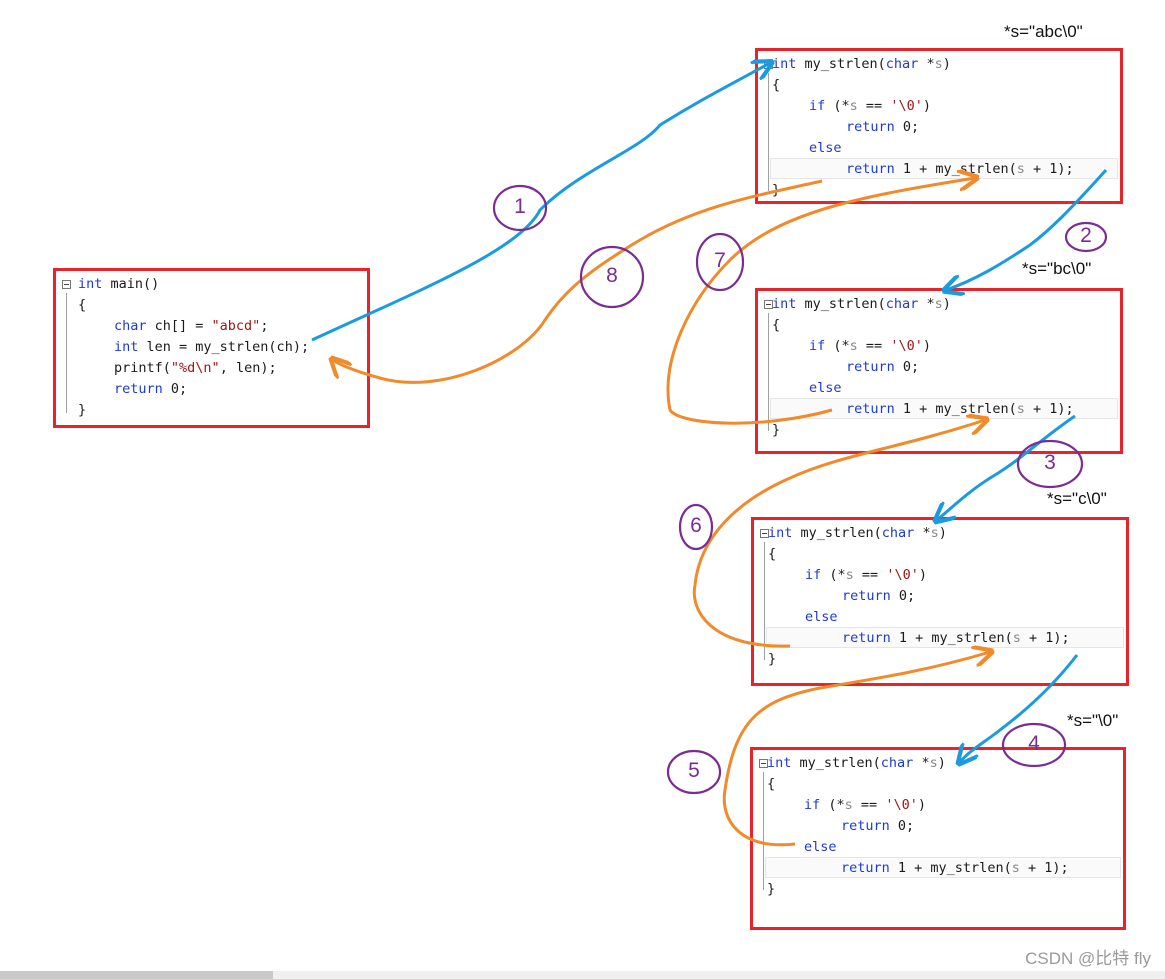 The width and height of the screenshot is (1165, 979). What do you see at coordinates (582, 975) in the screenshot?
I see `horizontal-scrollbar` at bounding box center [582, 975].